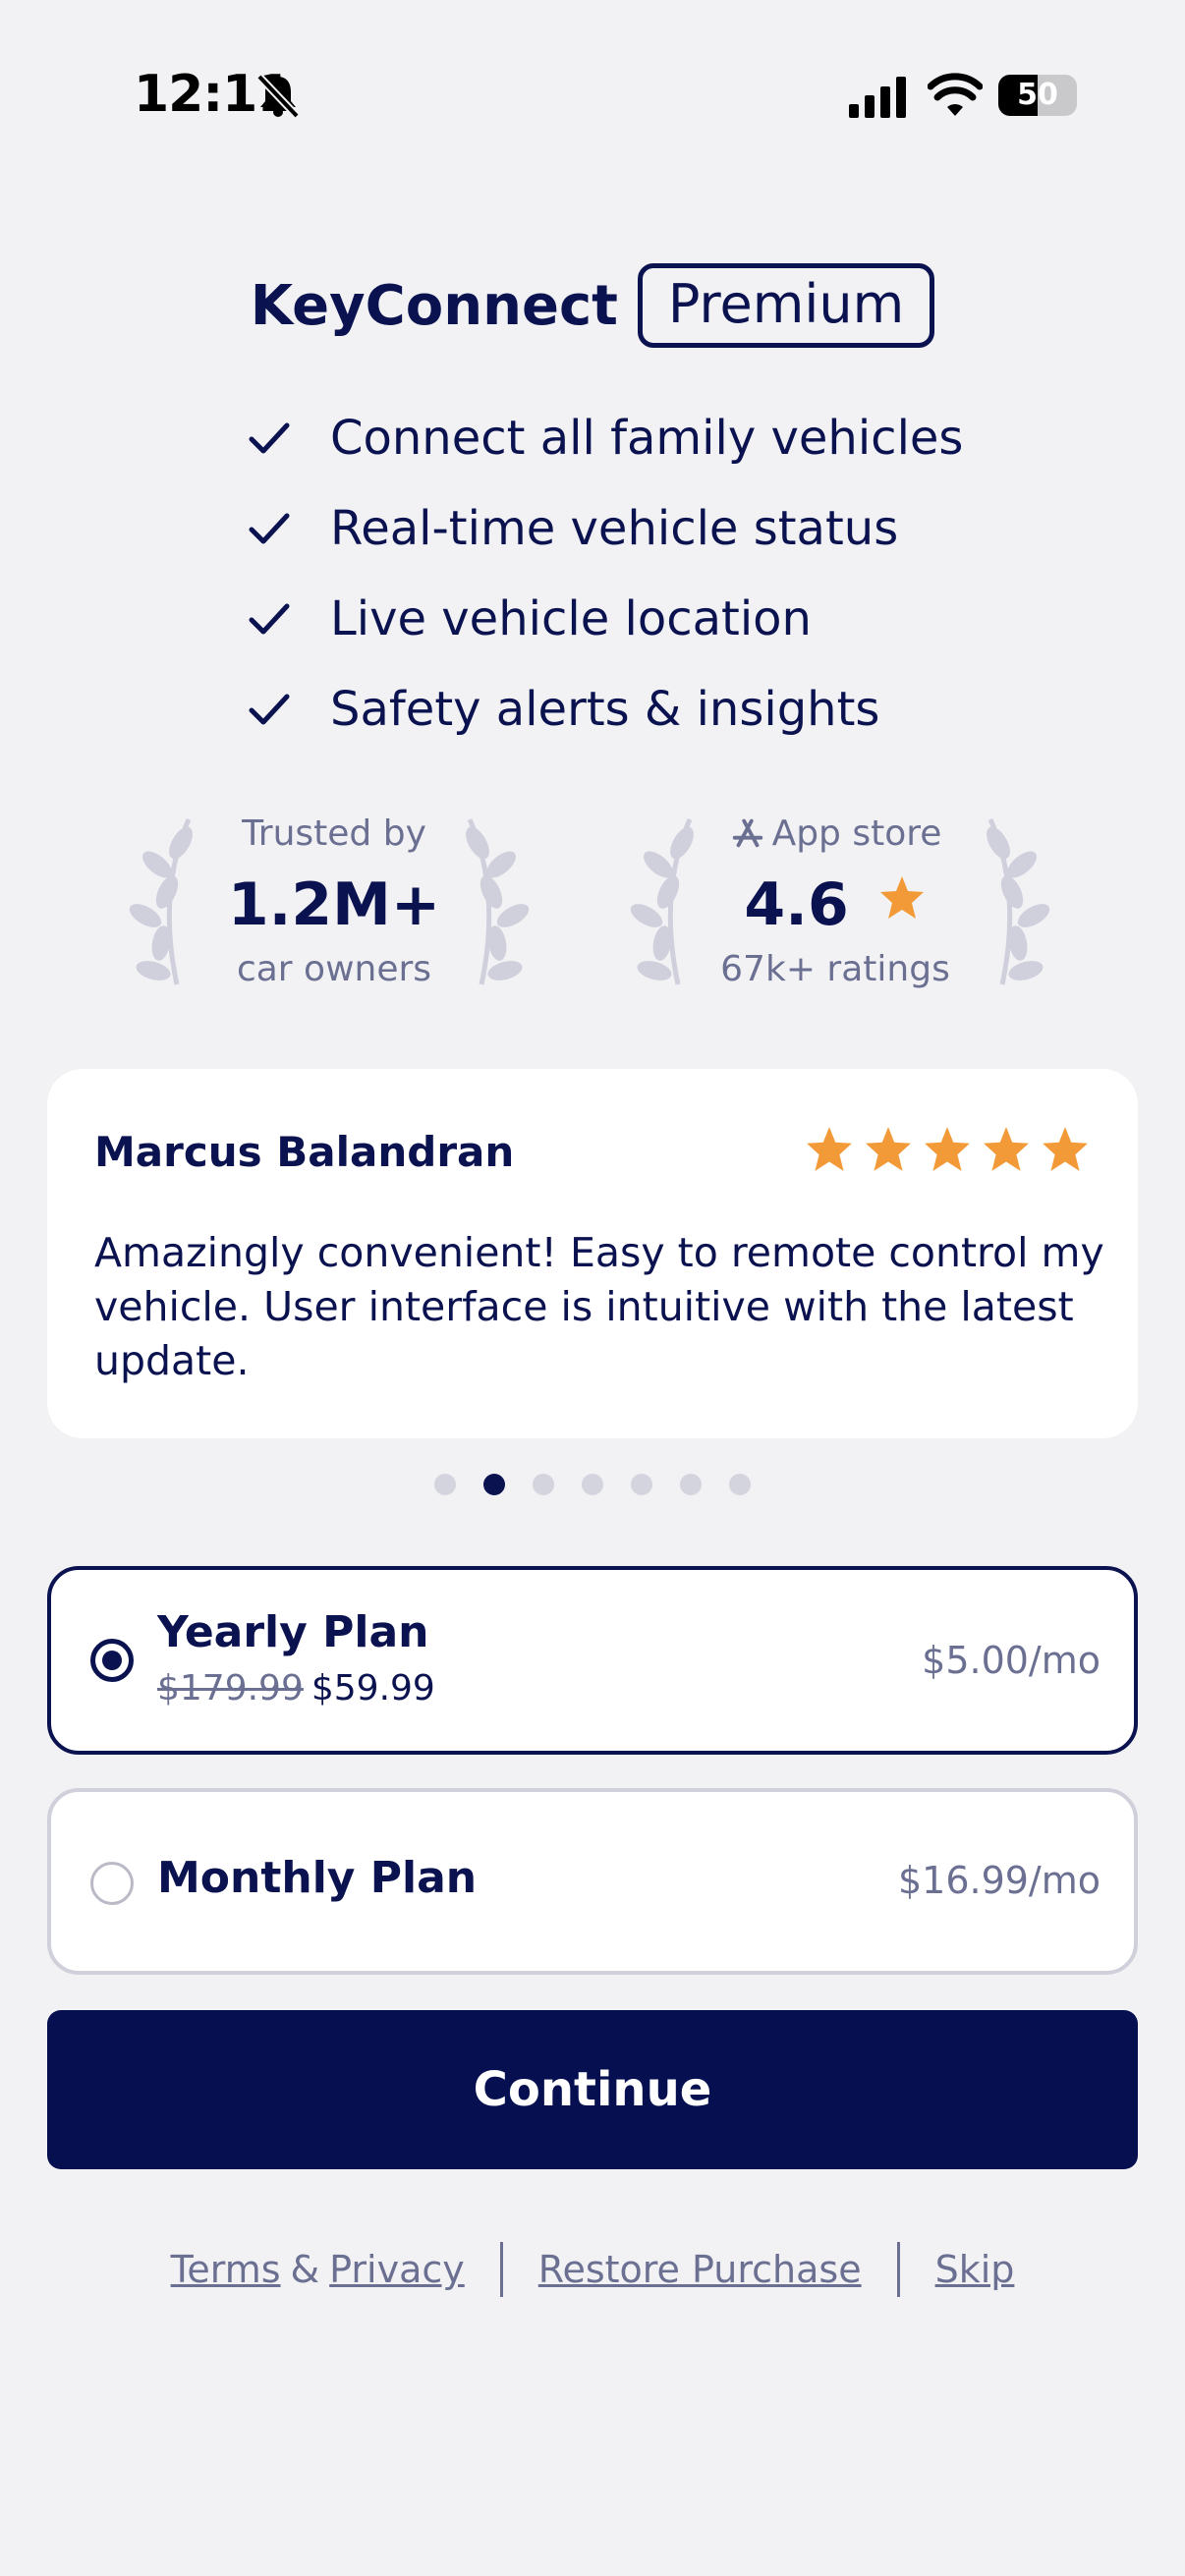 The width and height of the screenshot is (1185, 2576). Describe the element at coordinates (835, 969) in the screenshot. I see `appstore-ratings-count: 67k+ ratings` at that location.